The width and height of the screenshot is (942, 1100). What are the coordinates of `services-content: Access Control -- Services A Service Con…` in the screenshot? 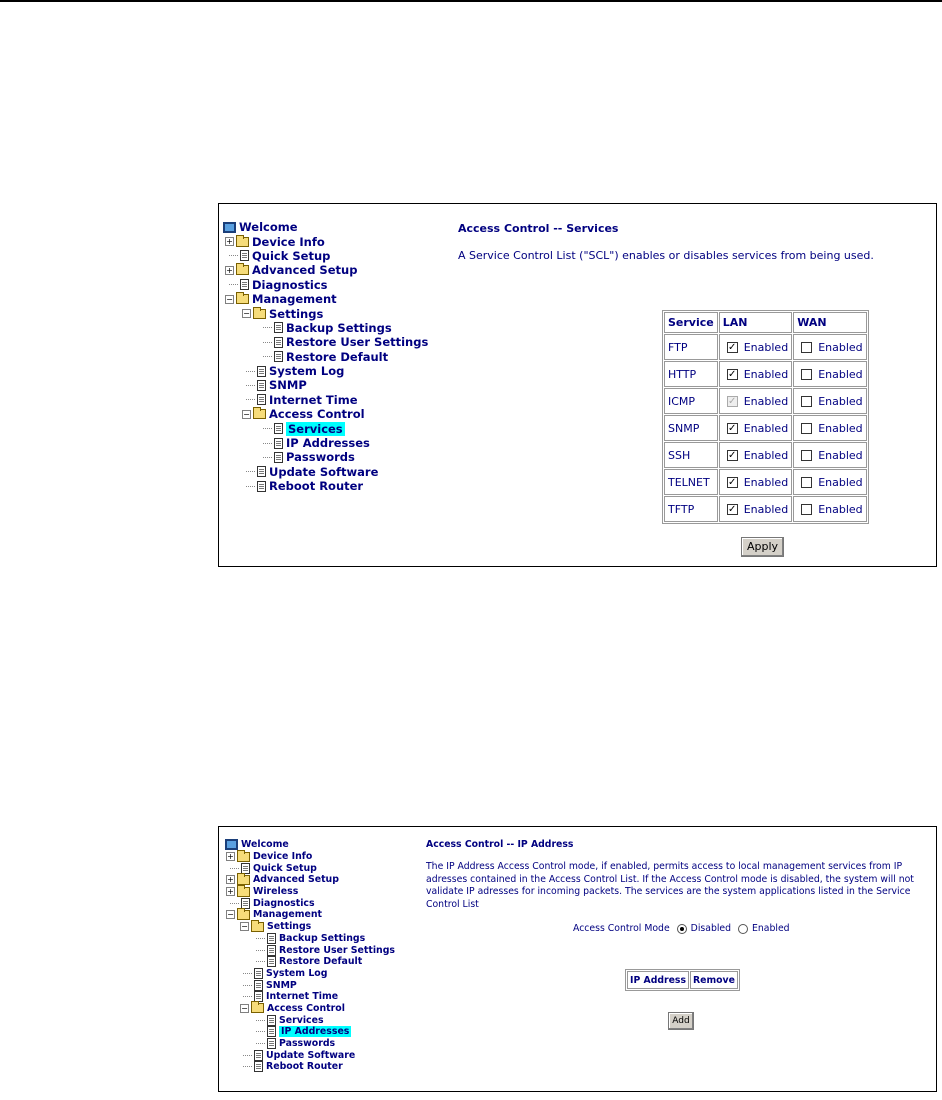 It's located at (666, 242).